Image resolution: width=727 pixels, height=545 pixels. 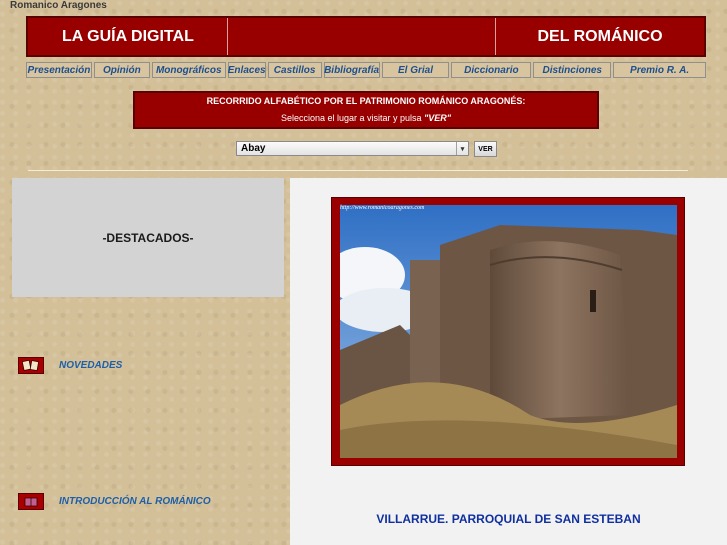 I want to click on notice-instruction-text: Selecciona el lugar a visitar y pulsa, so click(x=352, y=118).